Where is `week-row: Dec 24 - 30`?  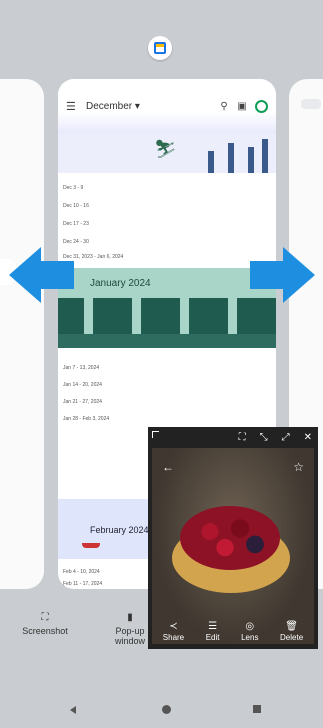 week-row: Dec 24 - 30 is located at coordinates (76, 242).